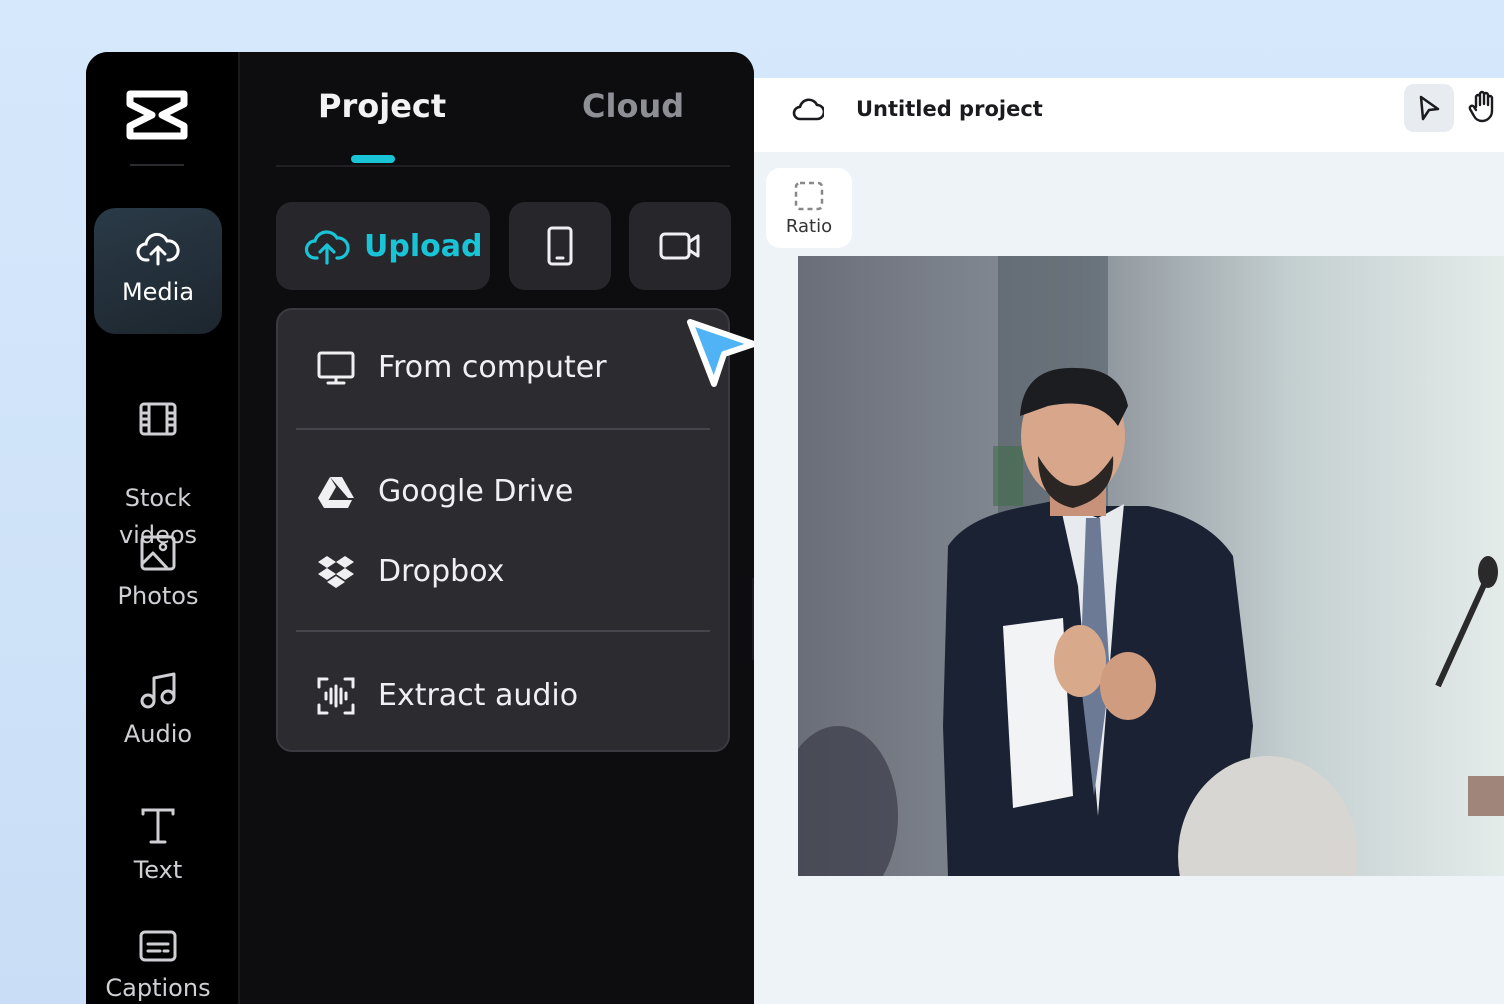 This screenshot has height=1004, width=1504. I want to click on tab-cloud: Cloud, so click(633, 106).